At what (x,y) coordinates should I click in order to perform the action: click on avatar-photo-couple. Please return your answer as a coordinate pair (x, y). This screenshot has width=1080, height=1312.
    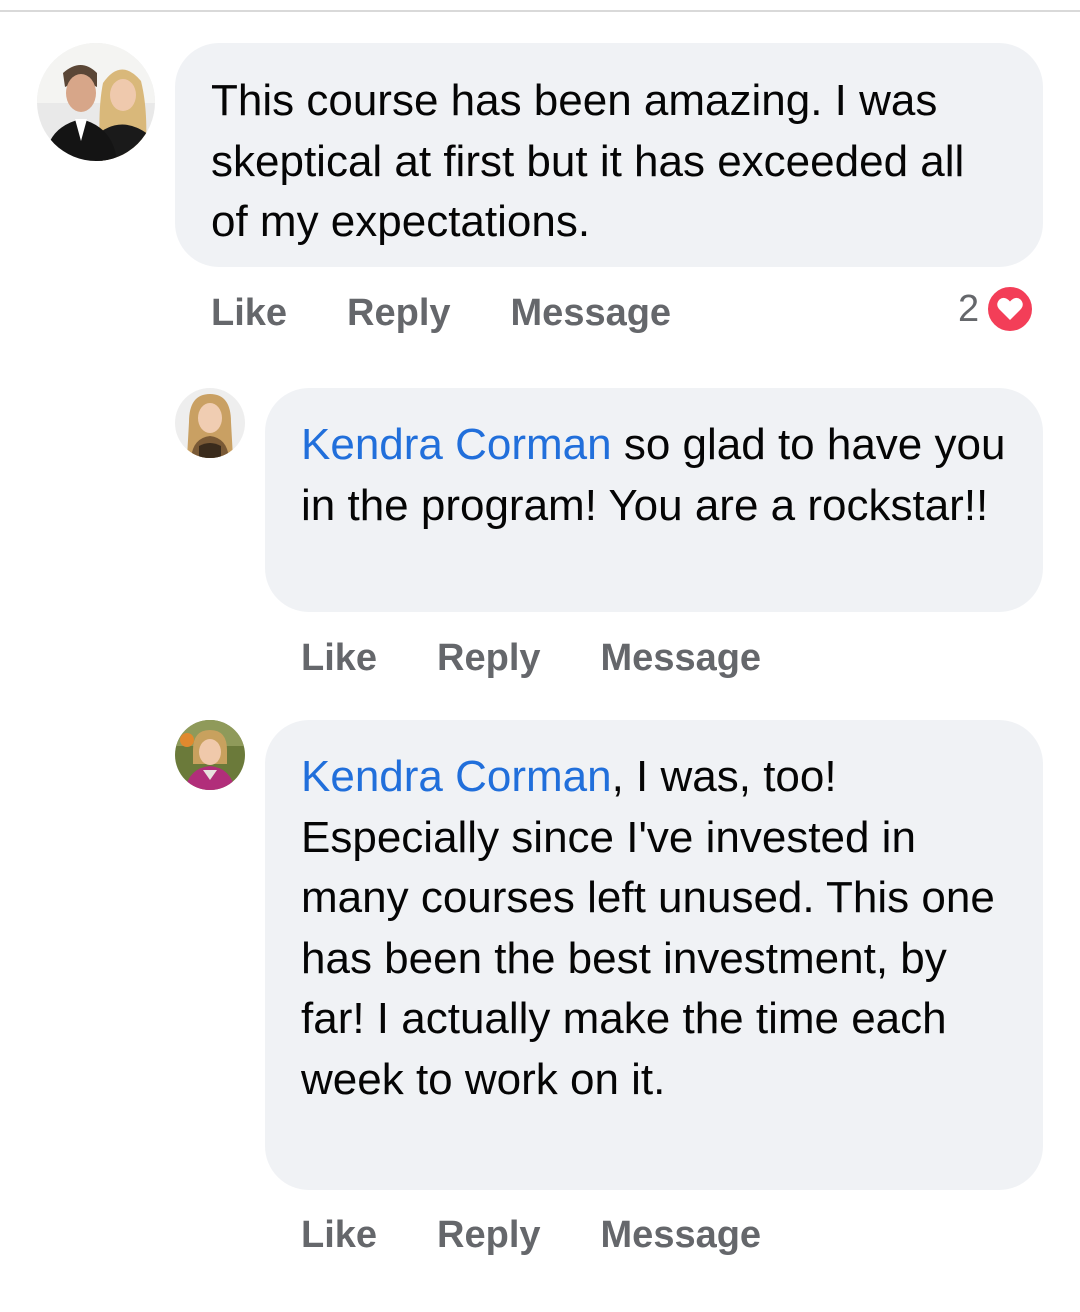
    Looking at the image, I should click on (96, 102).